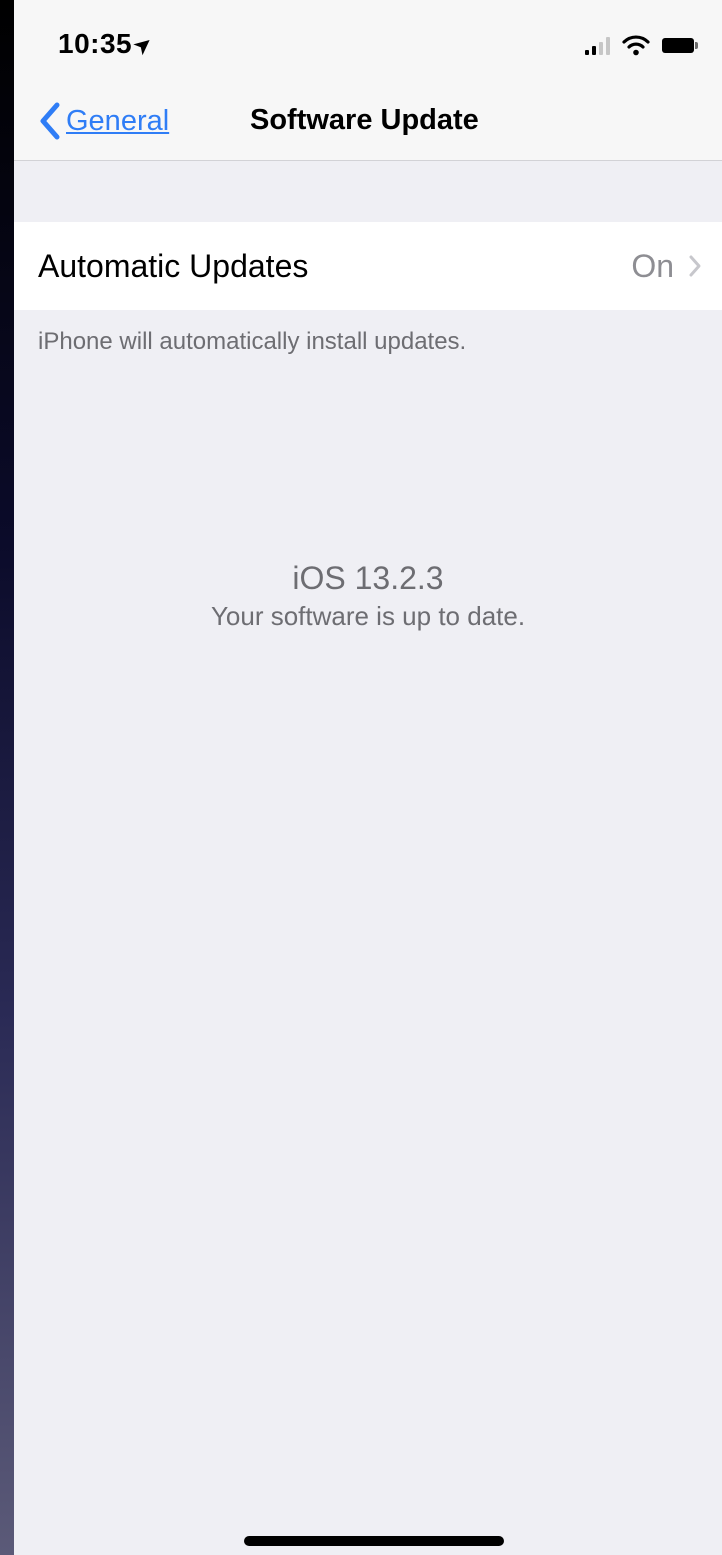  What do you see at coordinates (374, 1541) in the screenshot?
I see `home-indicator` at bounding box center [374, 1541].